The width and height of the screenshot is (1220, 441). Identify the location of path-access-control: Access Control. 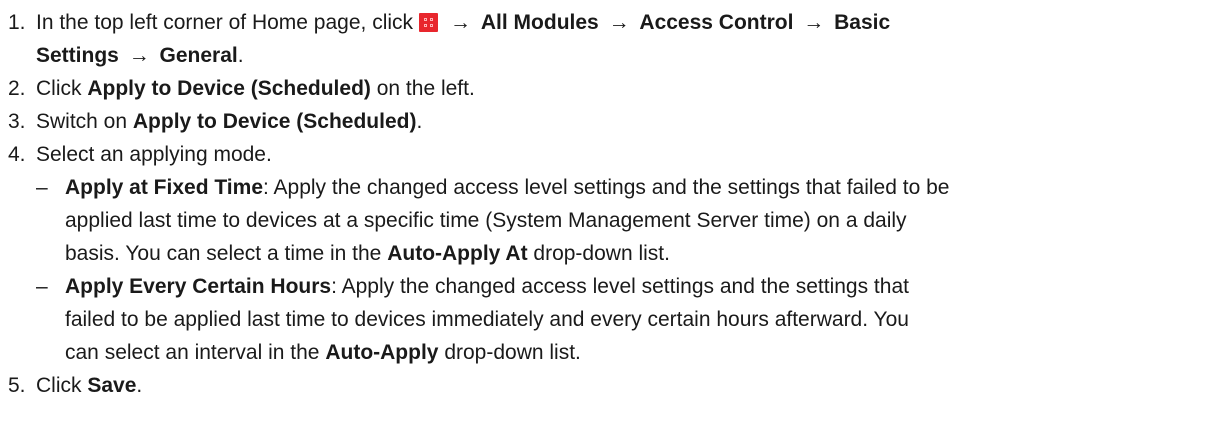
(716, 22).